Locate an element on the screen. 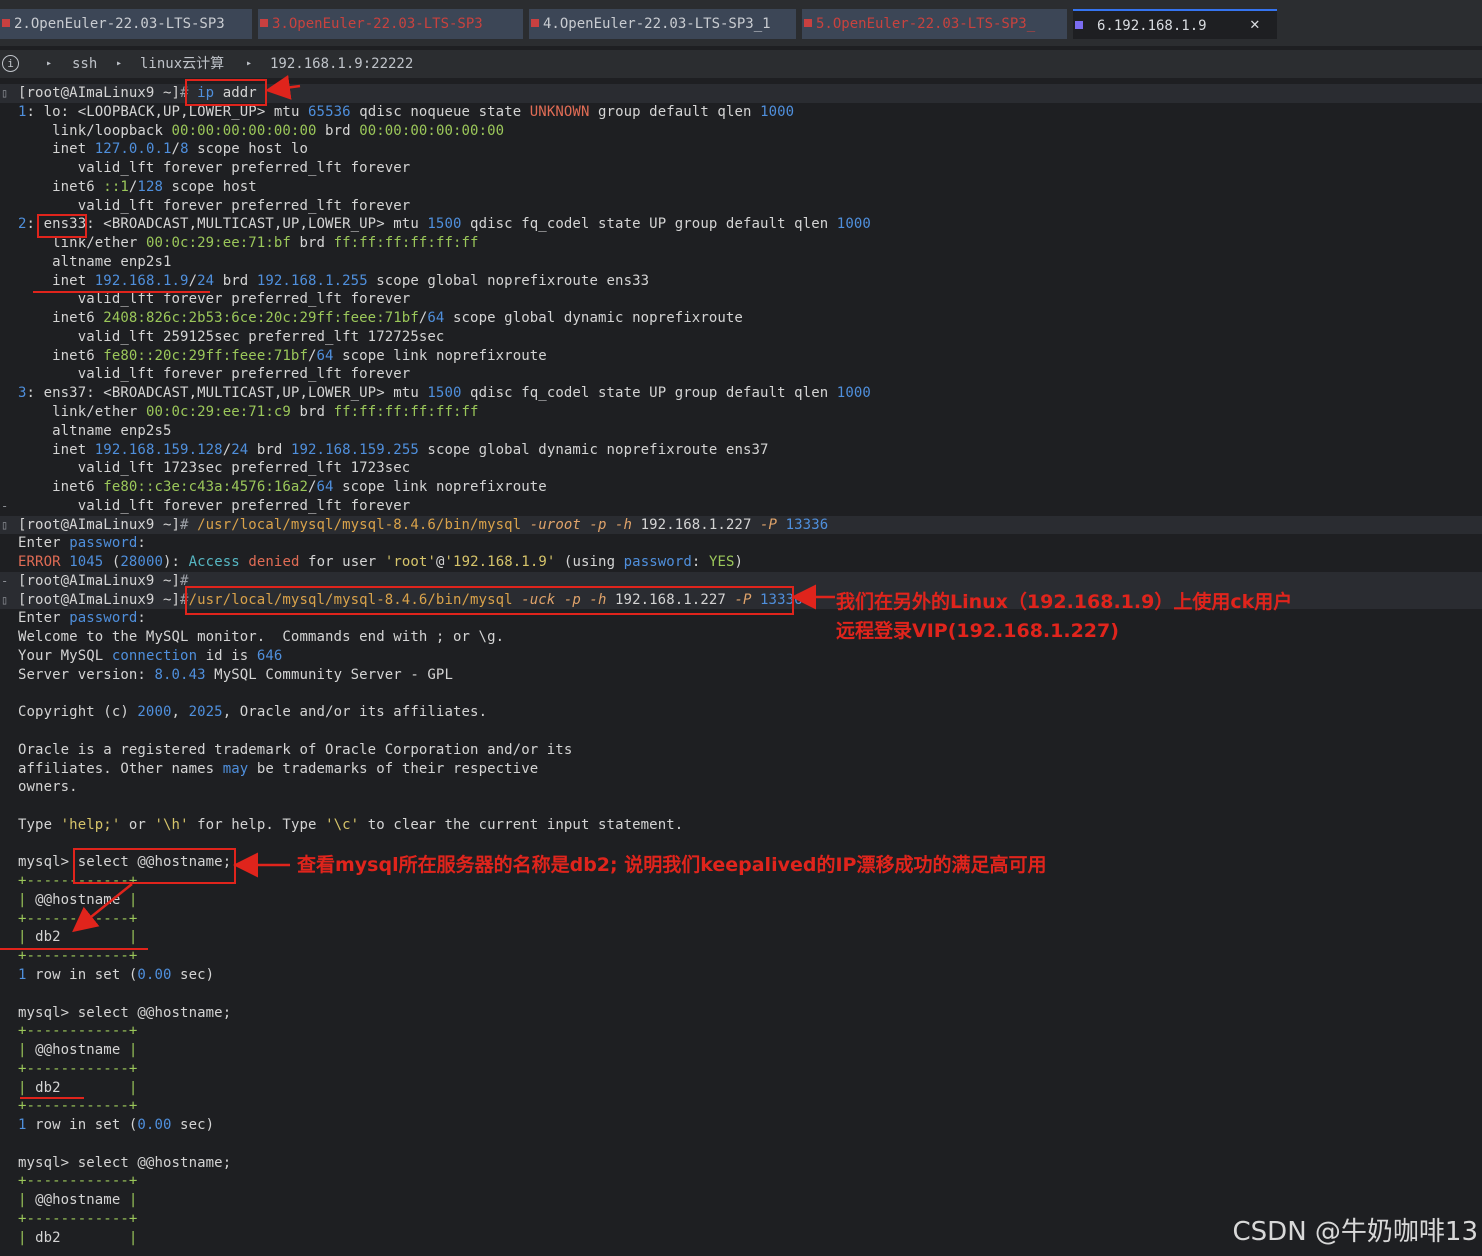  terminal-text: connection is located at coordinates (154, 655).